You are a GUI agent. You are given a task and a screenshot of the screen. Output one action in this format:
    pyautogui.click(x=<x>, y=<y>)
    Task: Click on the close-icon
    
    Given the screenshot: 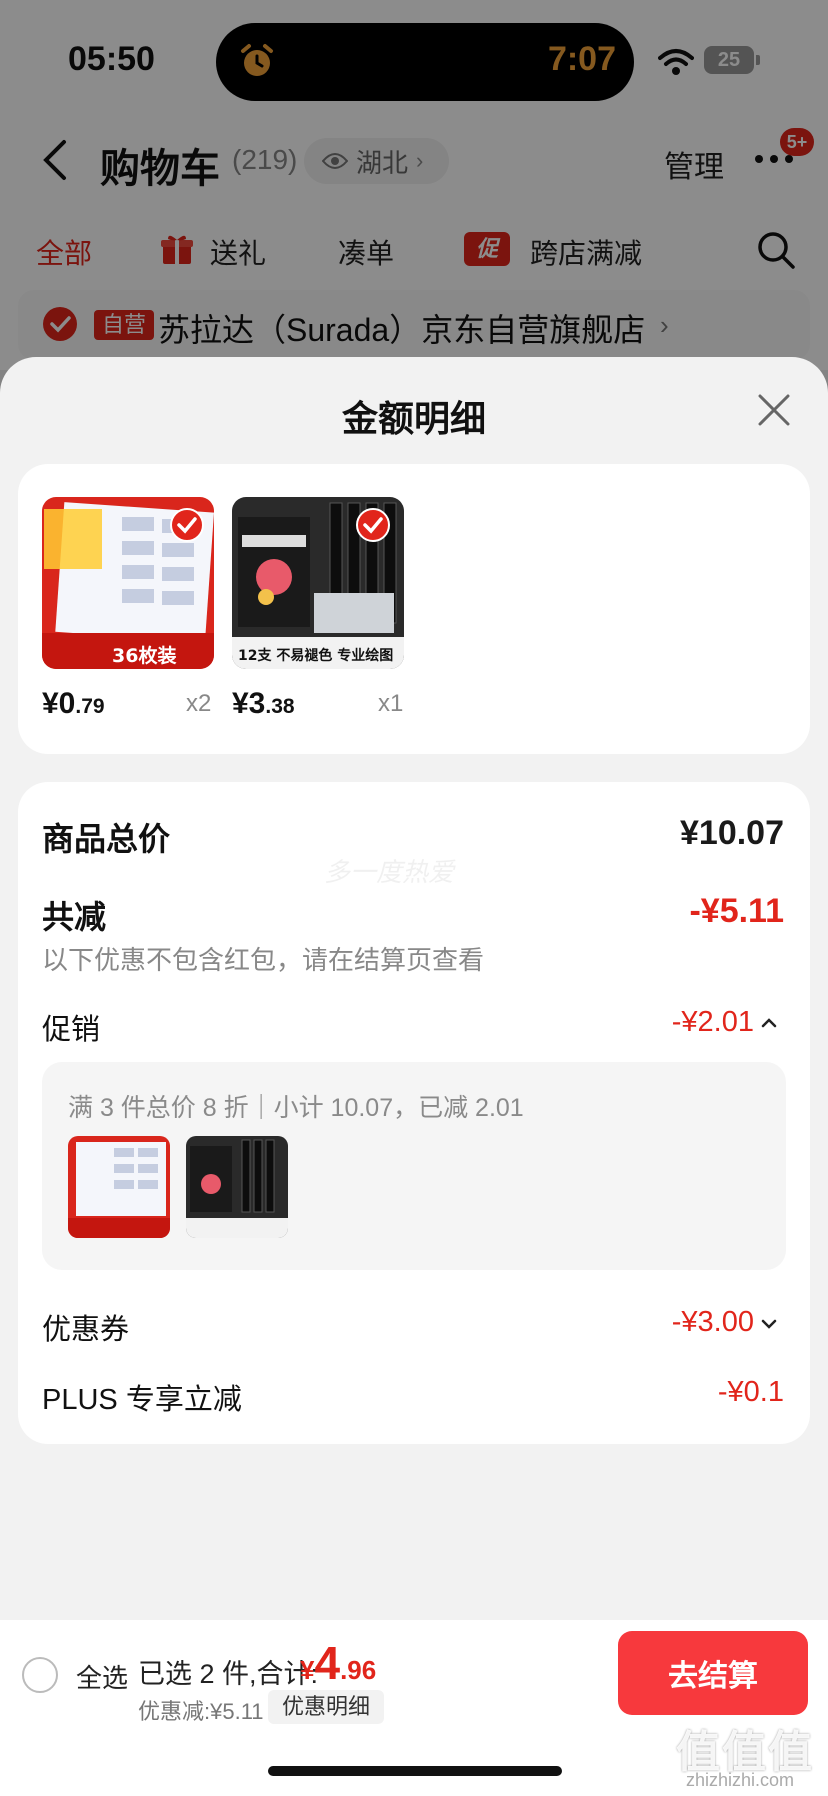 What is the action you would take?
    pyautogui.click(x=774, y=410)
    